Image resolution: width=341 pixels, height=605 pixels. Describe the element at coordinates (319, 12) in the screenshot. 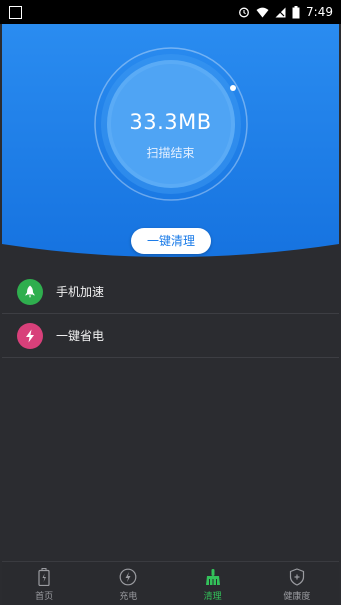

I see `status-time: 7:49` at that location.